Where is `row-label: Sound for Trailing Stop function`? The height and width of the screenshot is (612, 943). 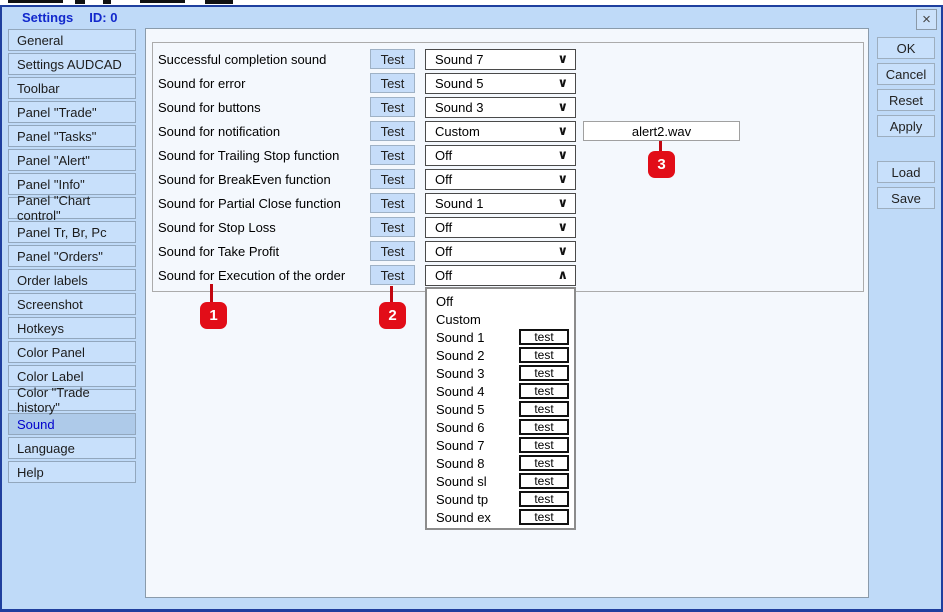
row-label: Sound for Trailing Stop function is located at coordinates (249, 155).